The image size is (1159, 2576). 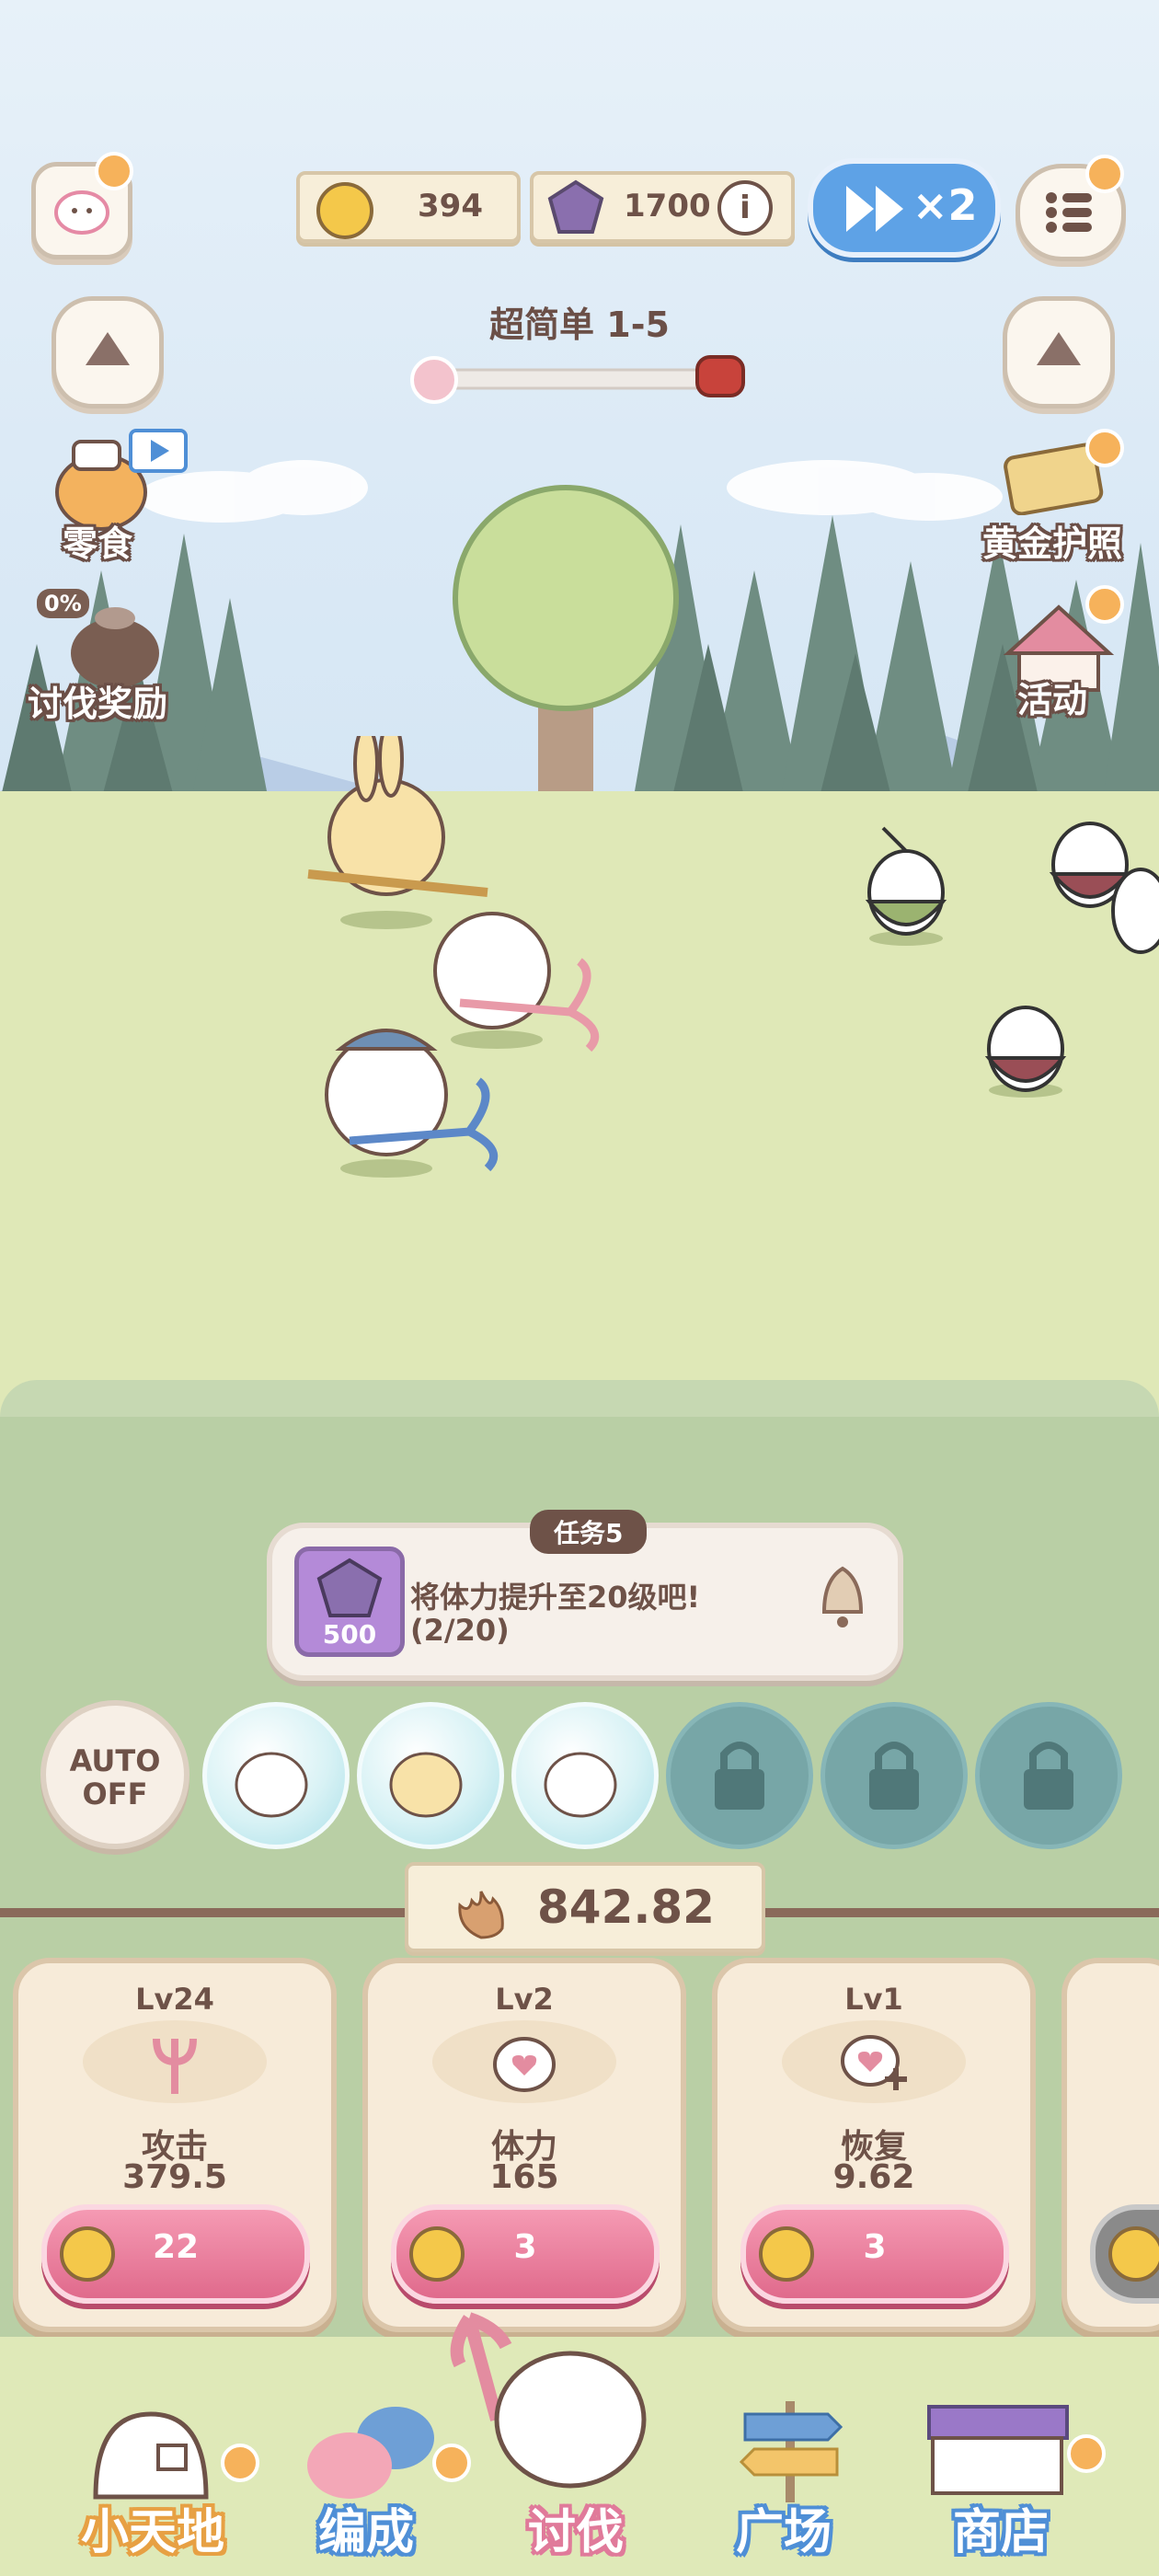 What do you see at coordinates (1012, 960) in the screenshot?
I see `enemy-group` at bounding box center [1012, 960].